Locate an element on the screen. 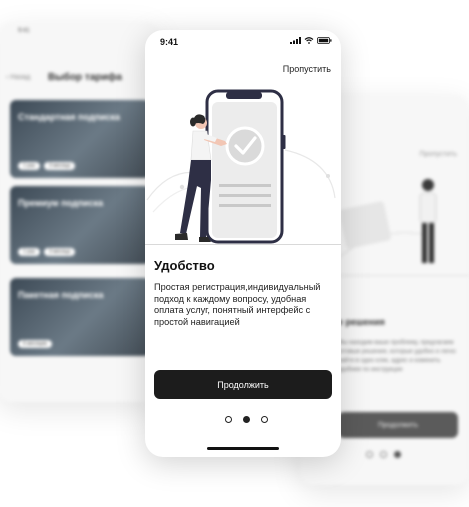 The image size is (469, 507). tariff-card-title: Премиум подписка is located at coordinates (61, 203).